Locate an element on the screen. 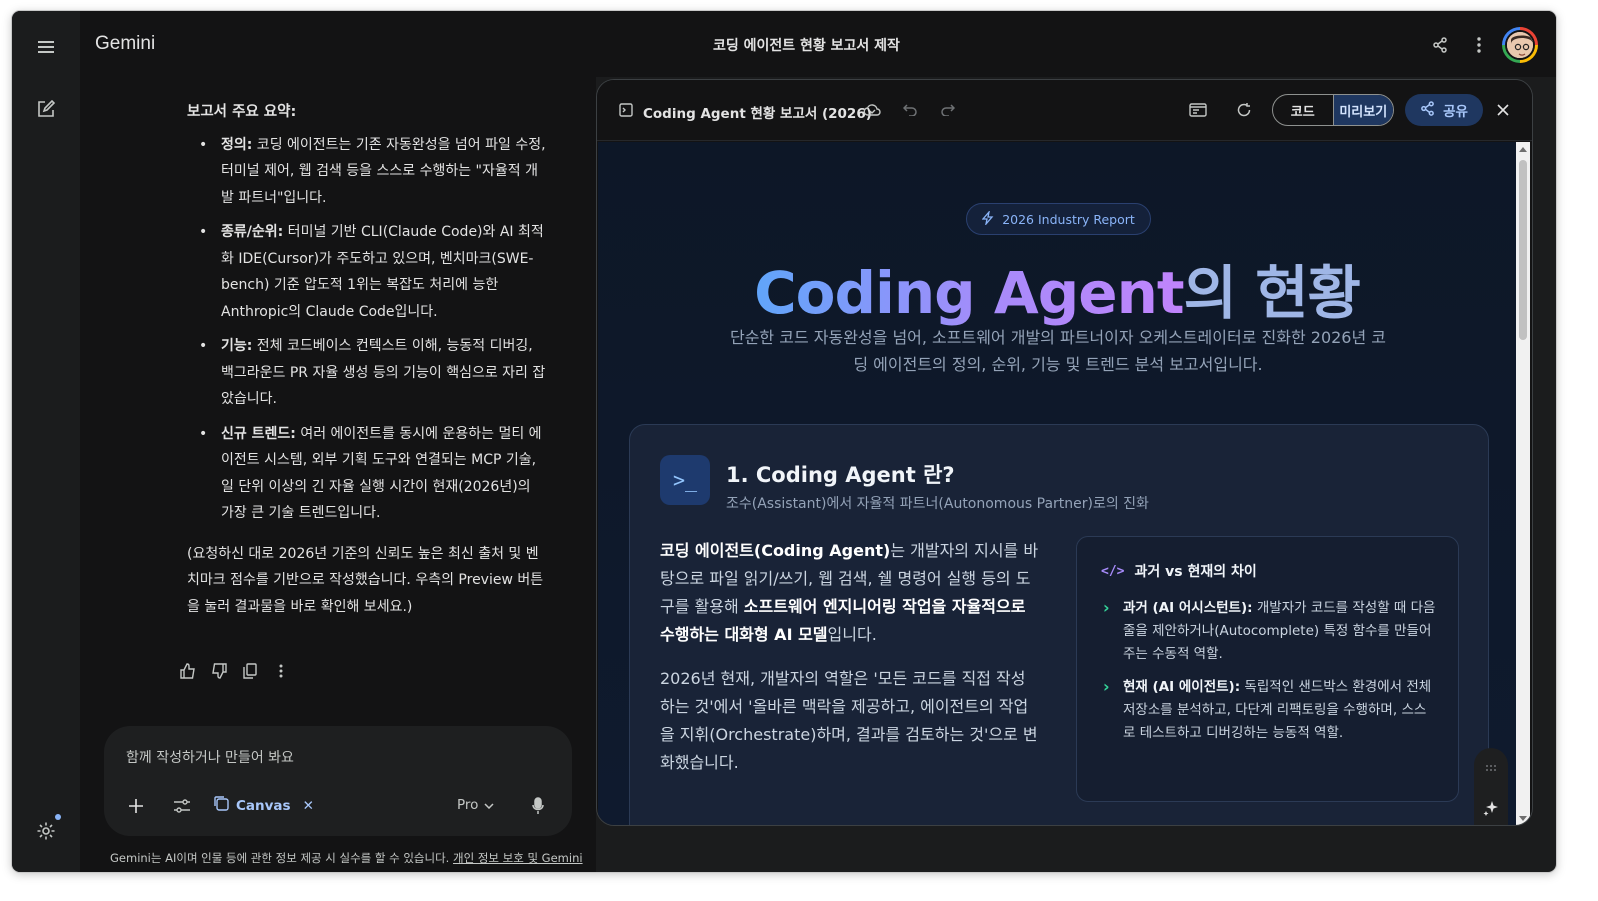  model-selector: Pro is located at coordinates (475, 805).